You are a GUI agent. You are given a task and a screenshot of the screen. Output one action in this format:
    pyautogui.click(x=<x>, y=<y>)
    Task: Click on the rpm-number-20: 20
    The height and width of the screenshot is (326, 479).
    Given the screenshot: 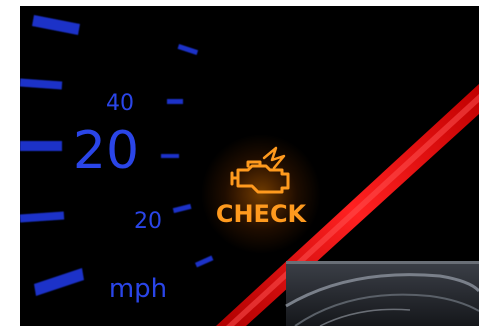 What is the action you would take?
    pyautogui.click(x=148, y=221)
    